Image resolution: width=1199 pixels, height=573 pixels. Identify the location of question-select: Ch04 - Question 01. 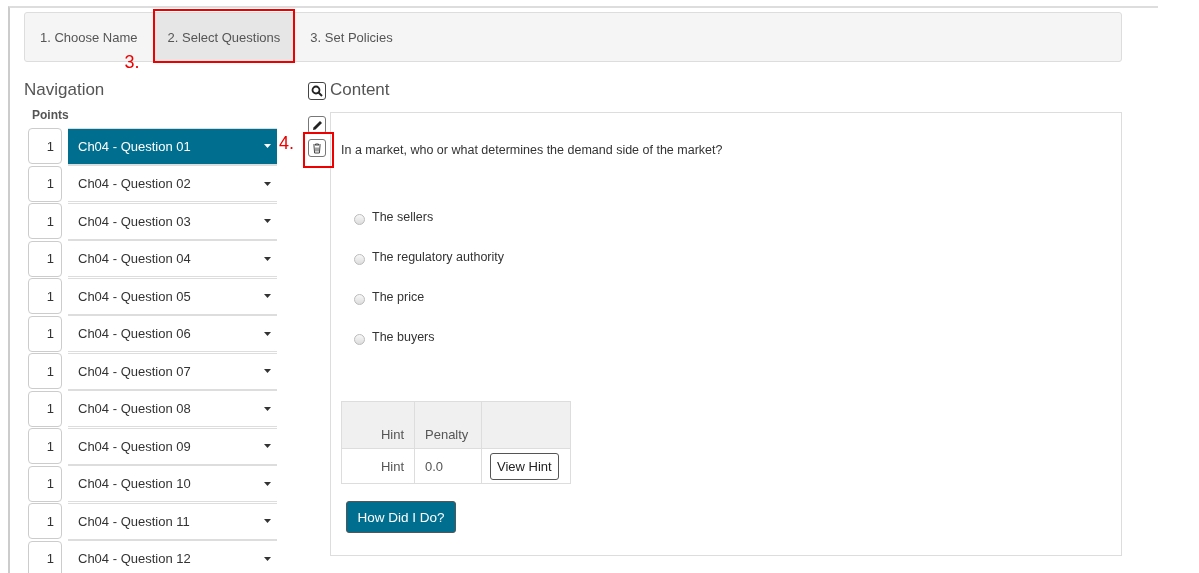
(172, 146).